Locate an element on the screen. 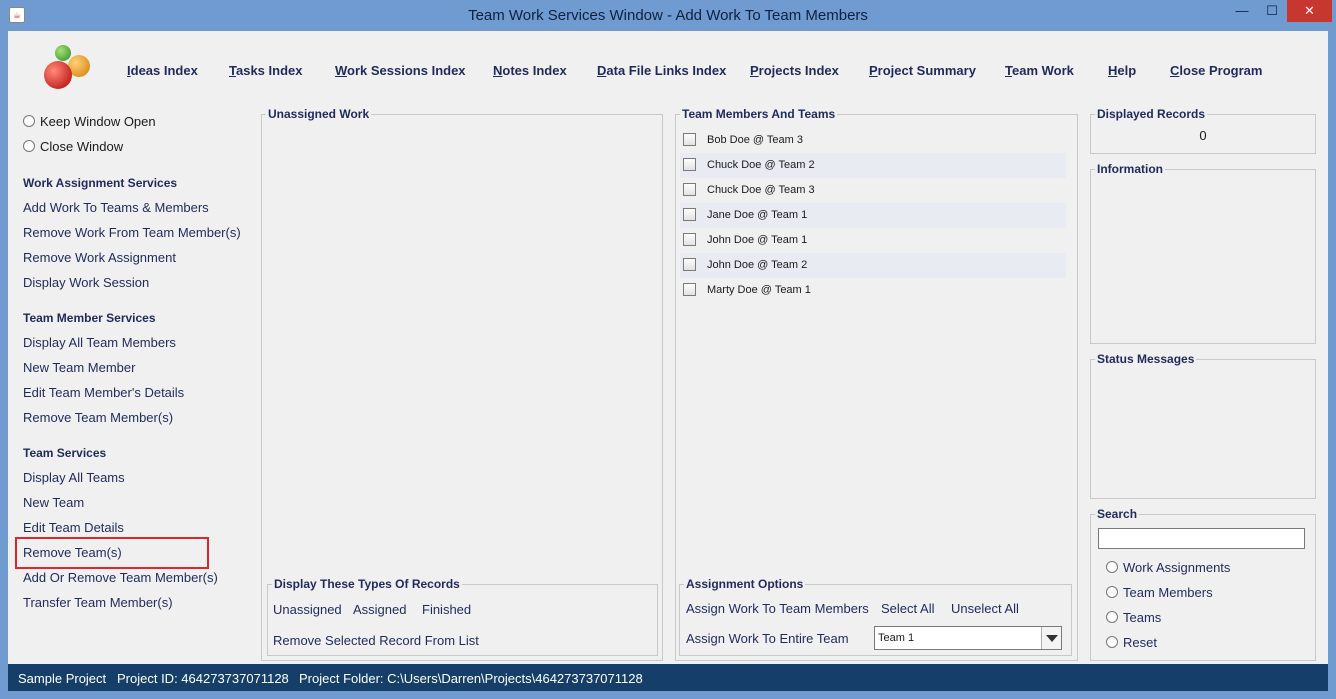 The height and width of the screenshot is (699, 1336). search-input is located at coordinates (1201, 538).